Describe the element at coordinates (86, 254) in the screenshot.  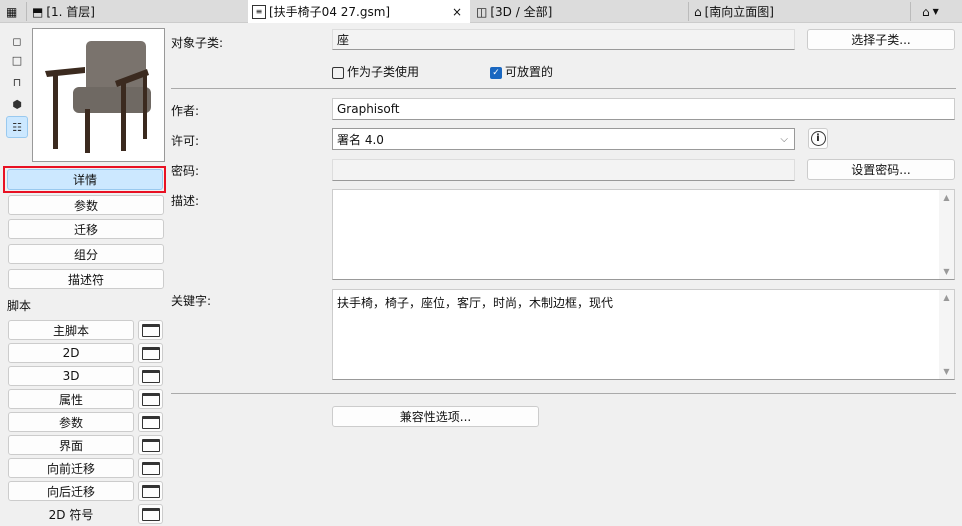
I see `nav-components: 组分` at that location.